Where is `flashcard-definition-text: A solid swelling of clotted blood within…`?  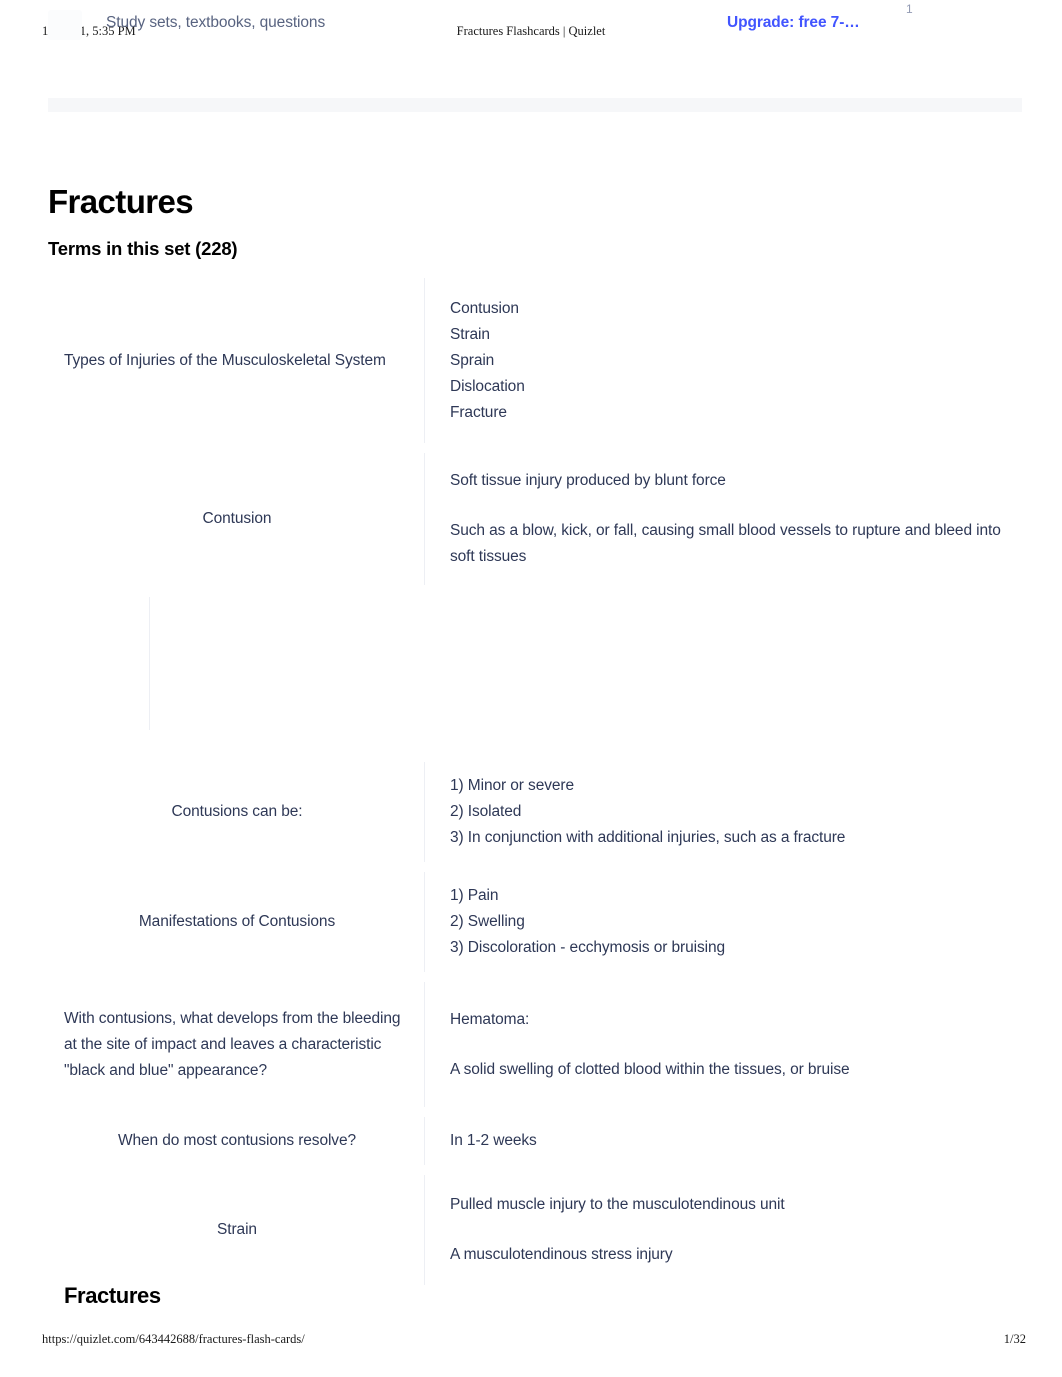
flashcard-definition-text: A solid swelling of clotted blood within… is located at coordinates (650, 1069).